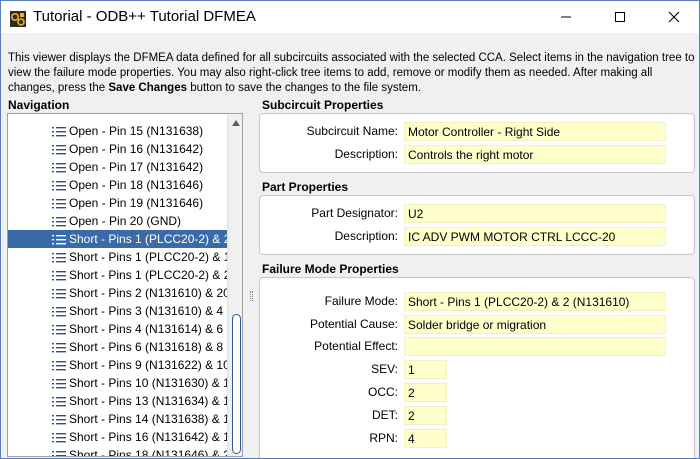 Image resolution: width=700 pixels, height=459 pixels. Describe the element at coordinates (366, 236) in the screenshot. I see `part-description-label: Description:` at that location.